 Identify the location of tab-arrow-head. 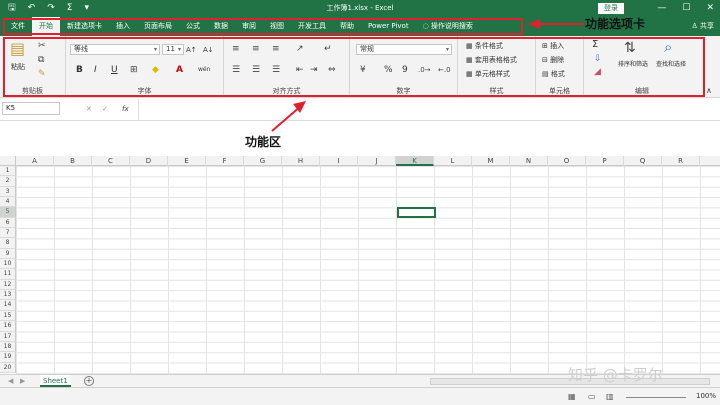
(534, 24).